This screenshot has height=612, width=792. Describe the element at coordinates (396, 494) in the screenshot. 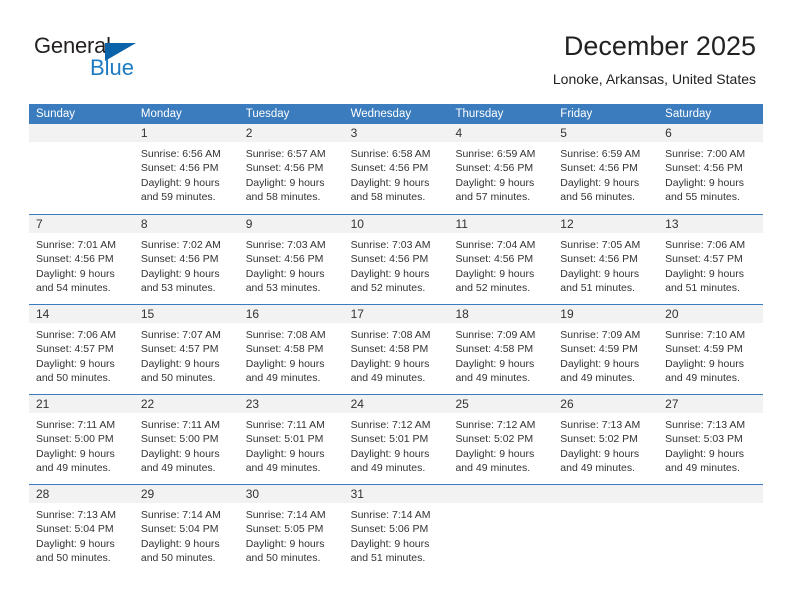

I see `day-number: 31` at that location.